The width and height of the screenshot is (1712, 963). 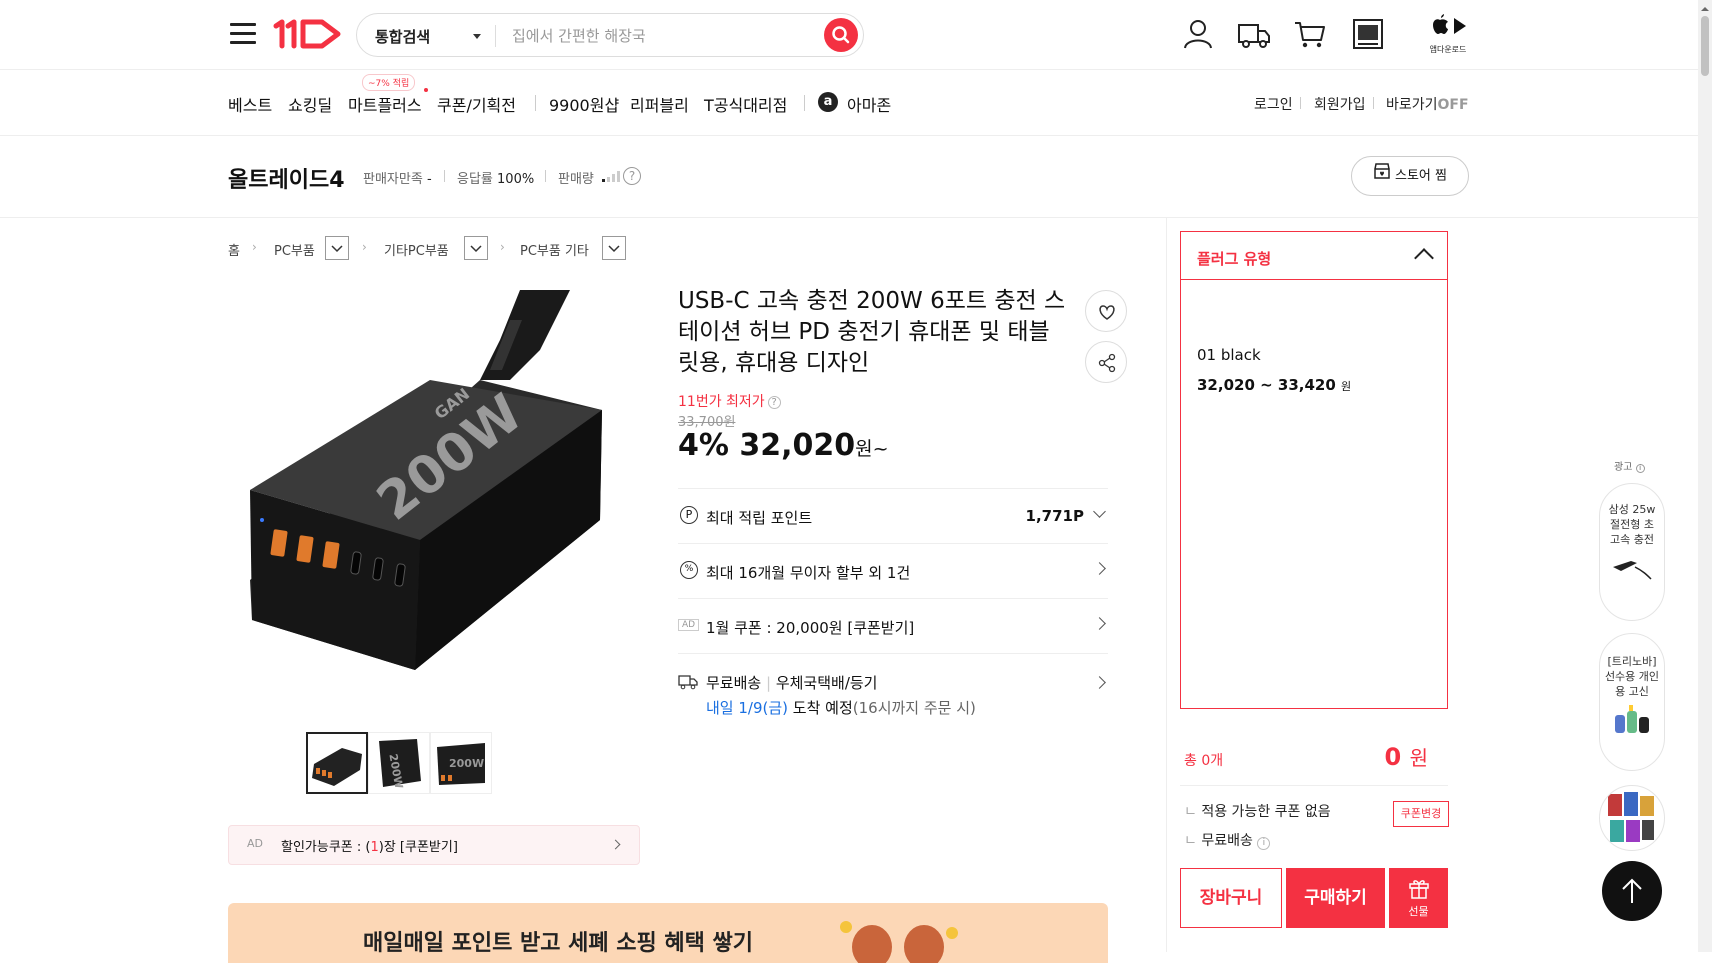 I want to click on nav-mart-plus: 마트플러스, so click(x=385, y=104).